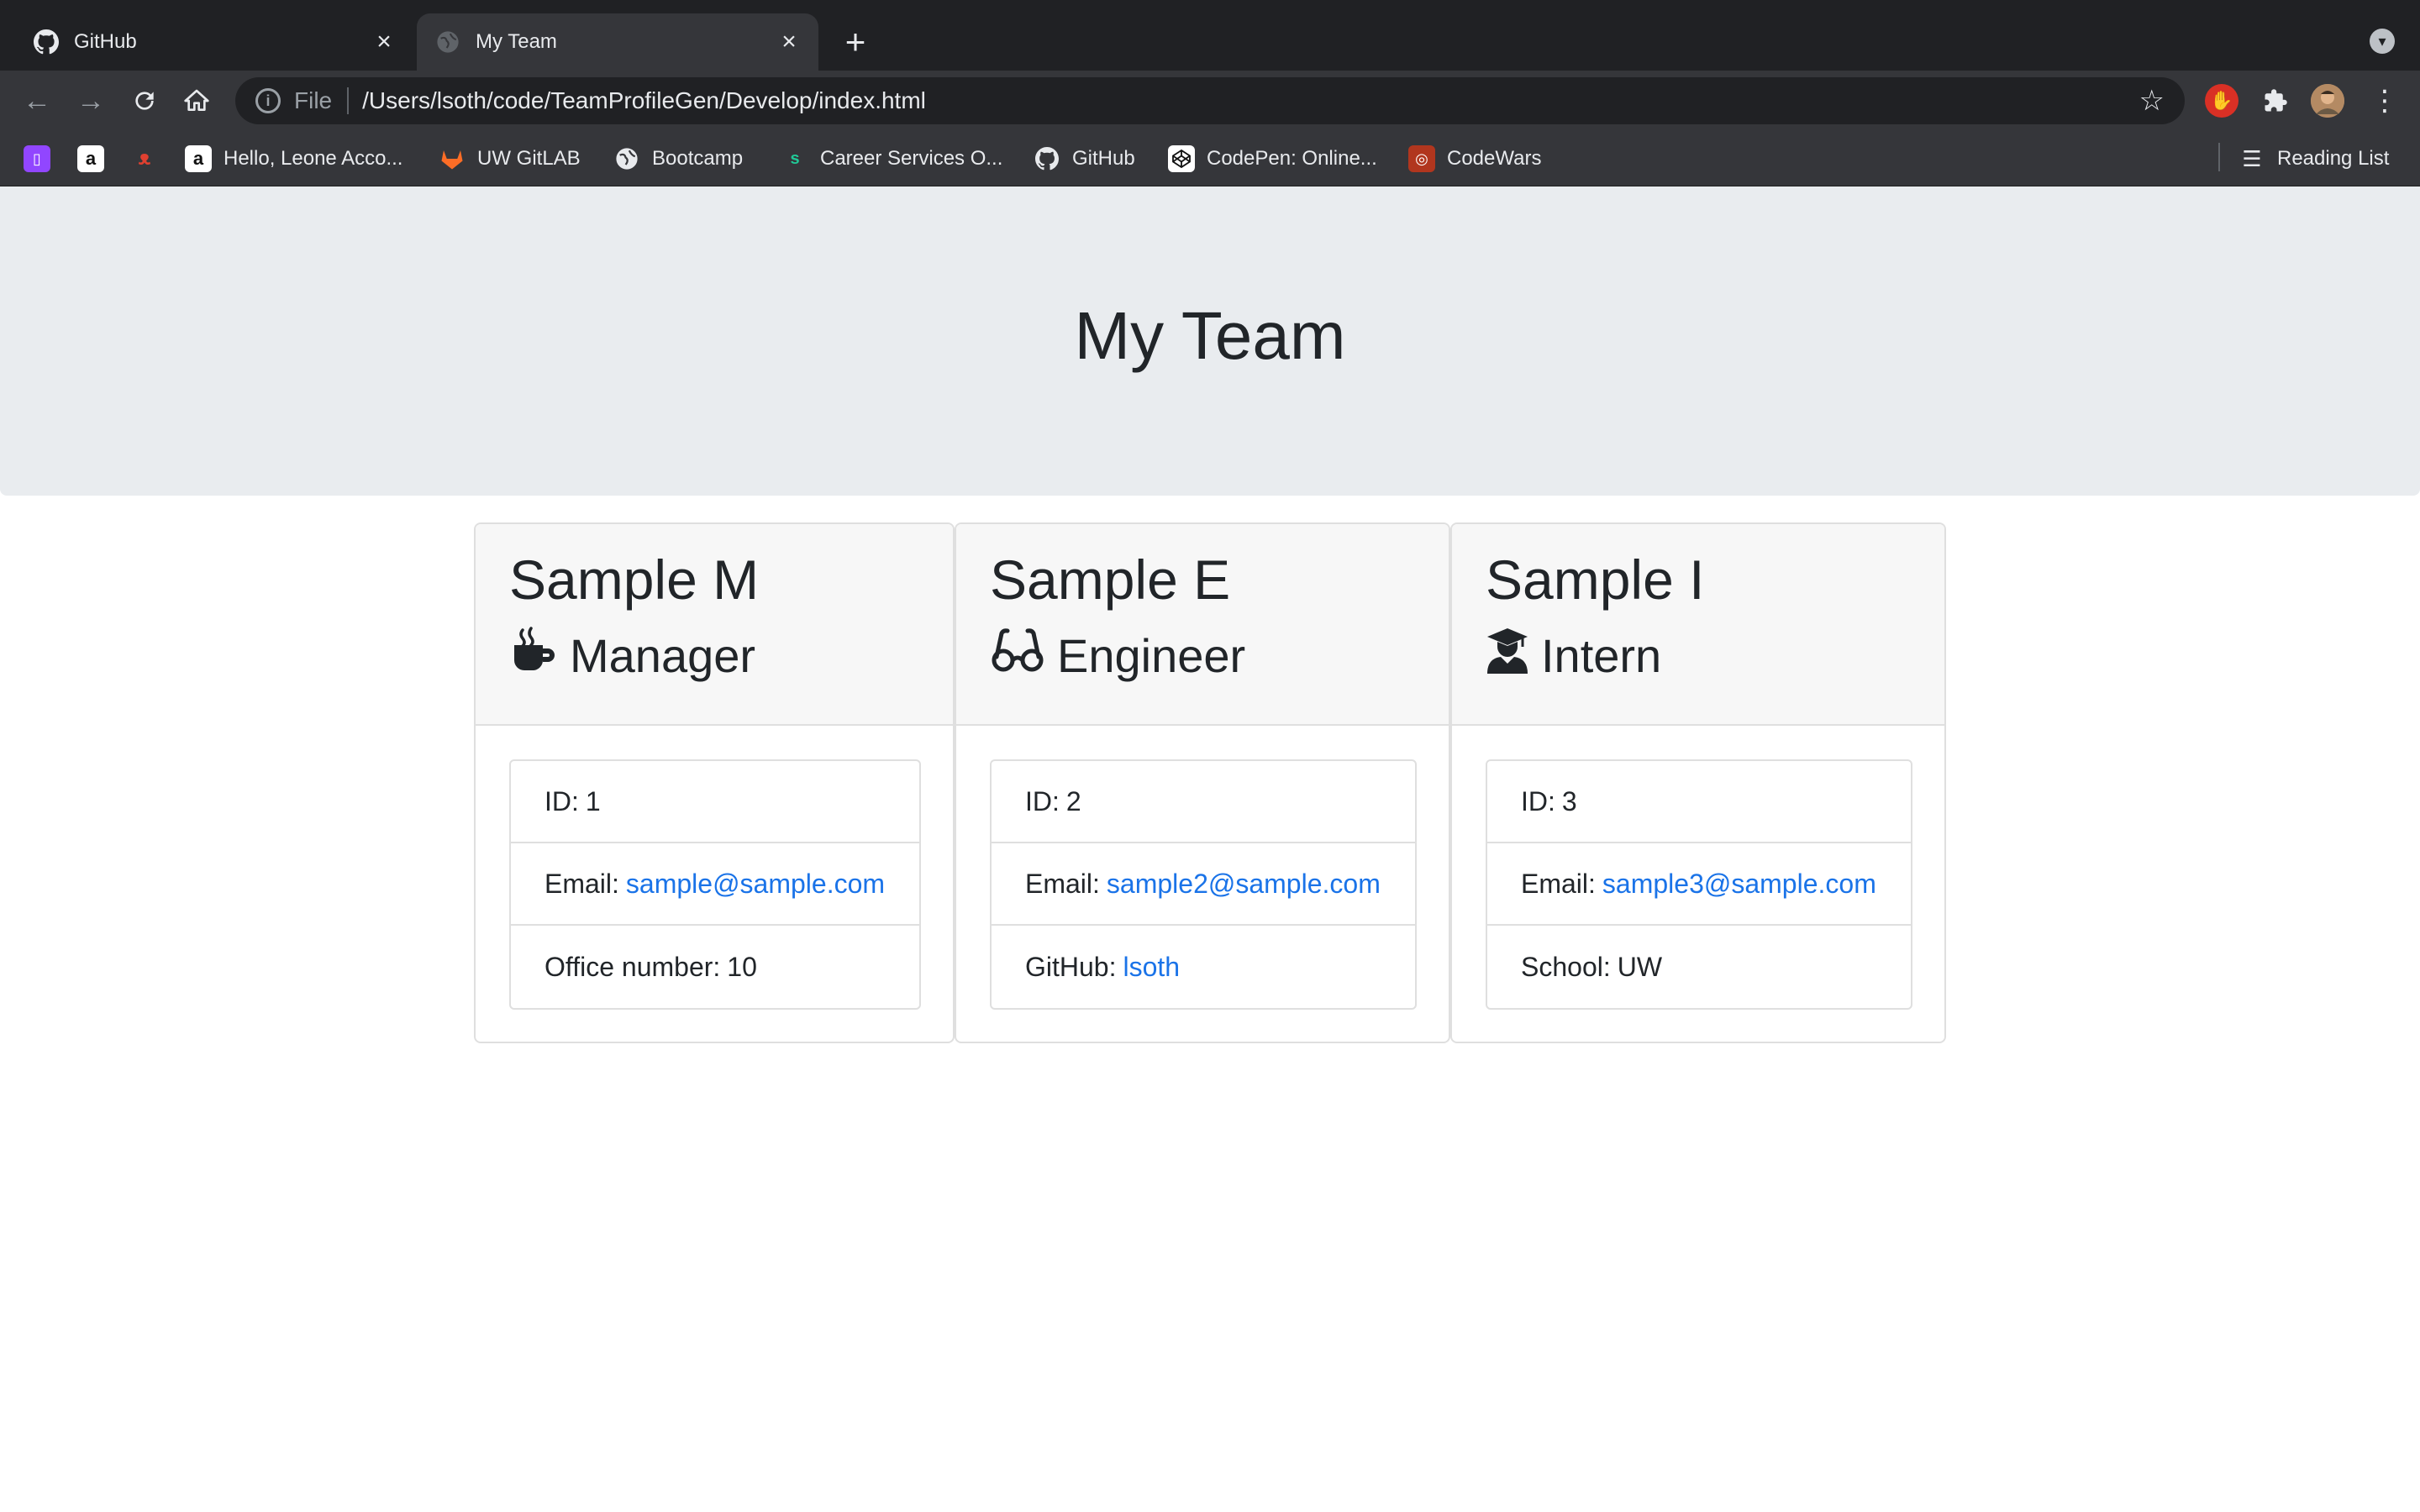  What do you see at coordinates (2333, 158) in the screenshot?
I see `reading-list-label: Reading List` at bounding box center [2333, 158].